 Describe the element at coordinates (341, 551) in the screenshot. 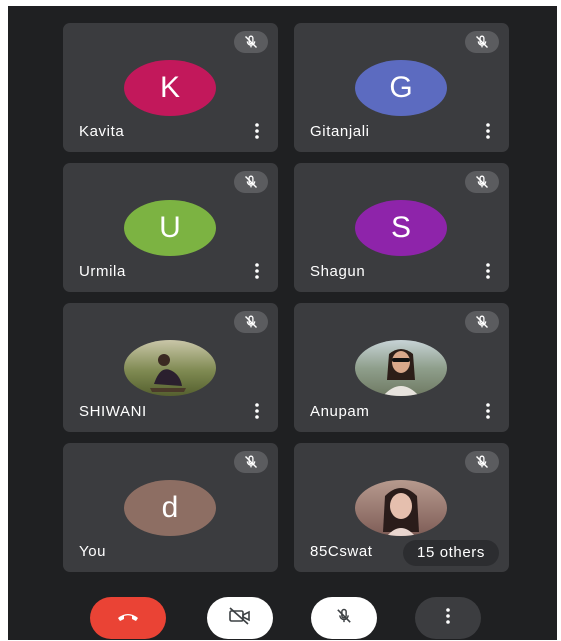

I see `participant-name: 85Cswat` at that location.